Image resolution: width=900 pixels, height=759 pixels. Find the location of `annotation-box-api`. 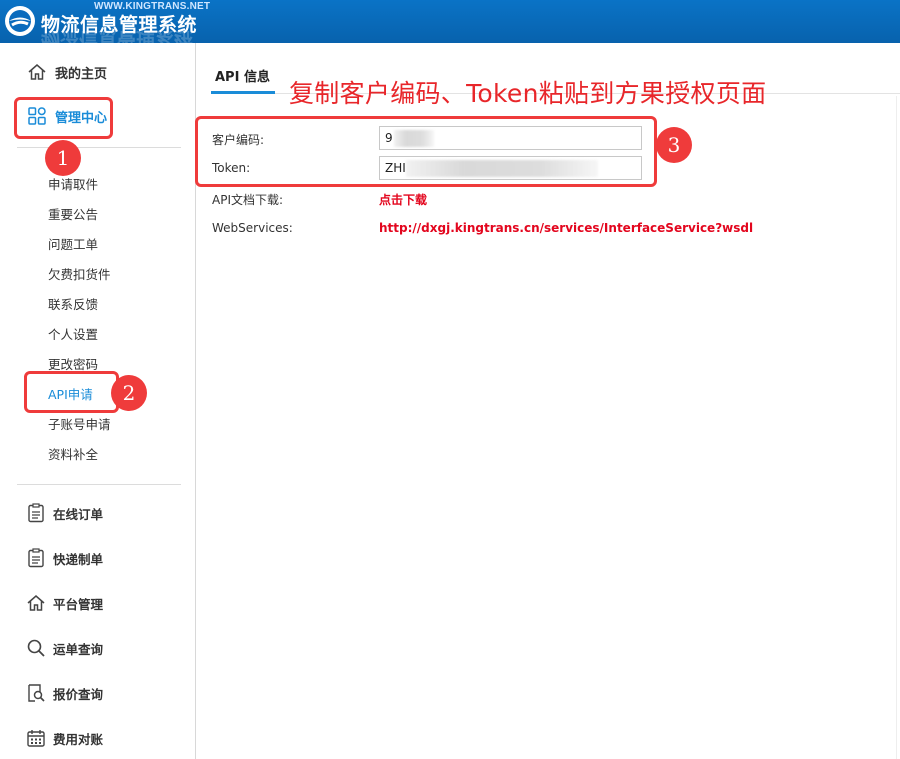

annotation-box-api is located at coordinates (71, 392).